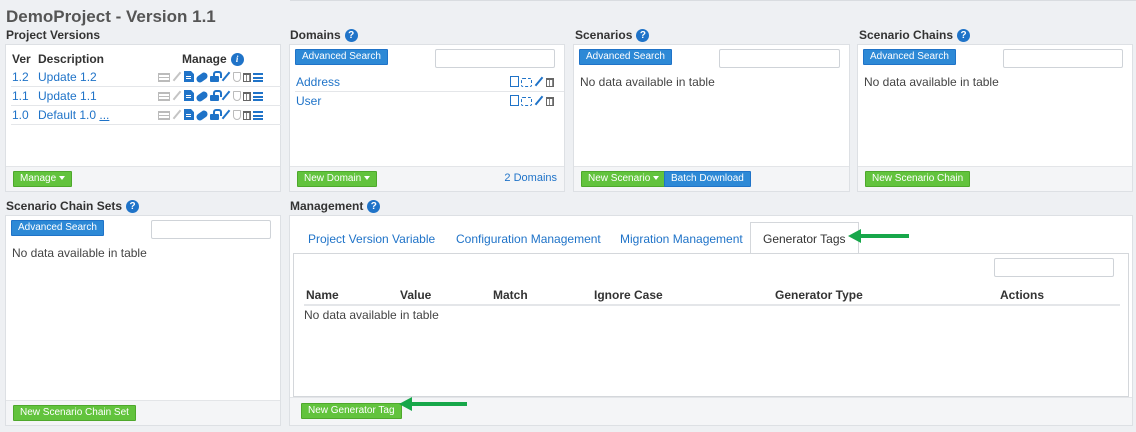 This screenshot has width=1136, height=432. I want to click on manage-button: Manage, so click(43, 179).